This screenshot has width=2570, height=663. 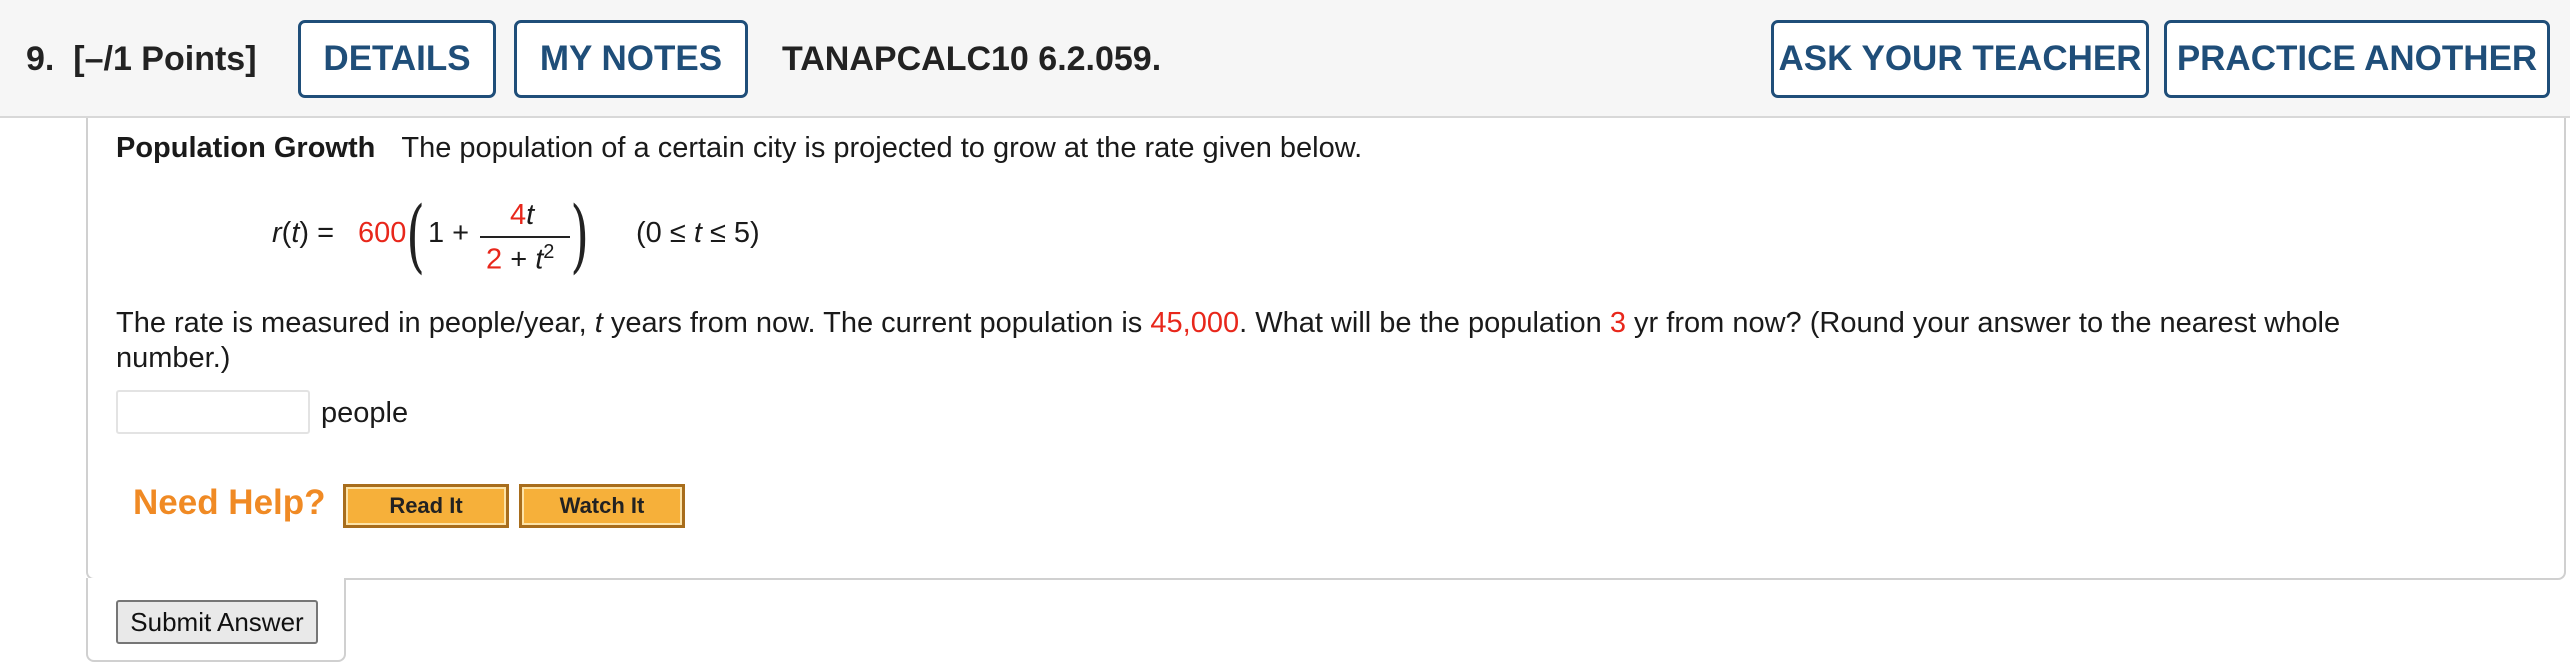 I want to click on submit-answer-button: Submit Answer, so click(x=217, y=622).